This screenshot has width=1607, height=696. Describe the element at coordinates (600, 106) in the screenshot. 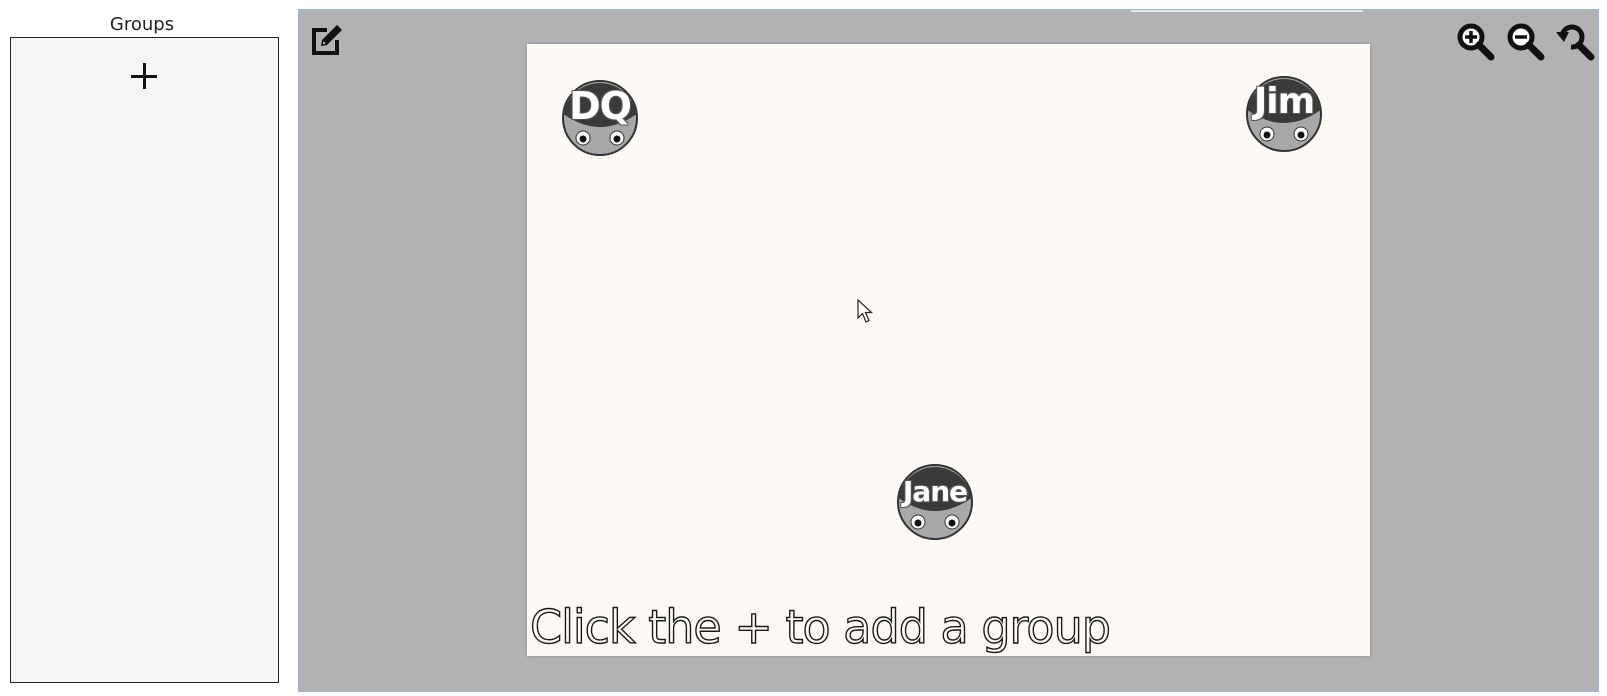

I see `member-name: DQ` at that location.